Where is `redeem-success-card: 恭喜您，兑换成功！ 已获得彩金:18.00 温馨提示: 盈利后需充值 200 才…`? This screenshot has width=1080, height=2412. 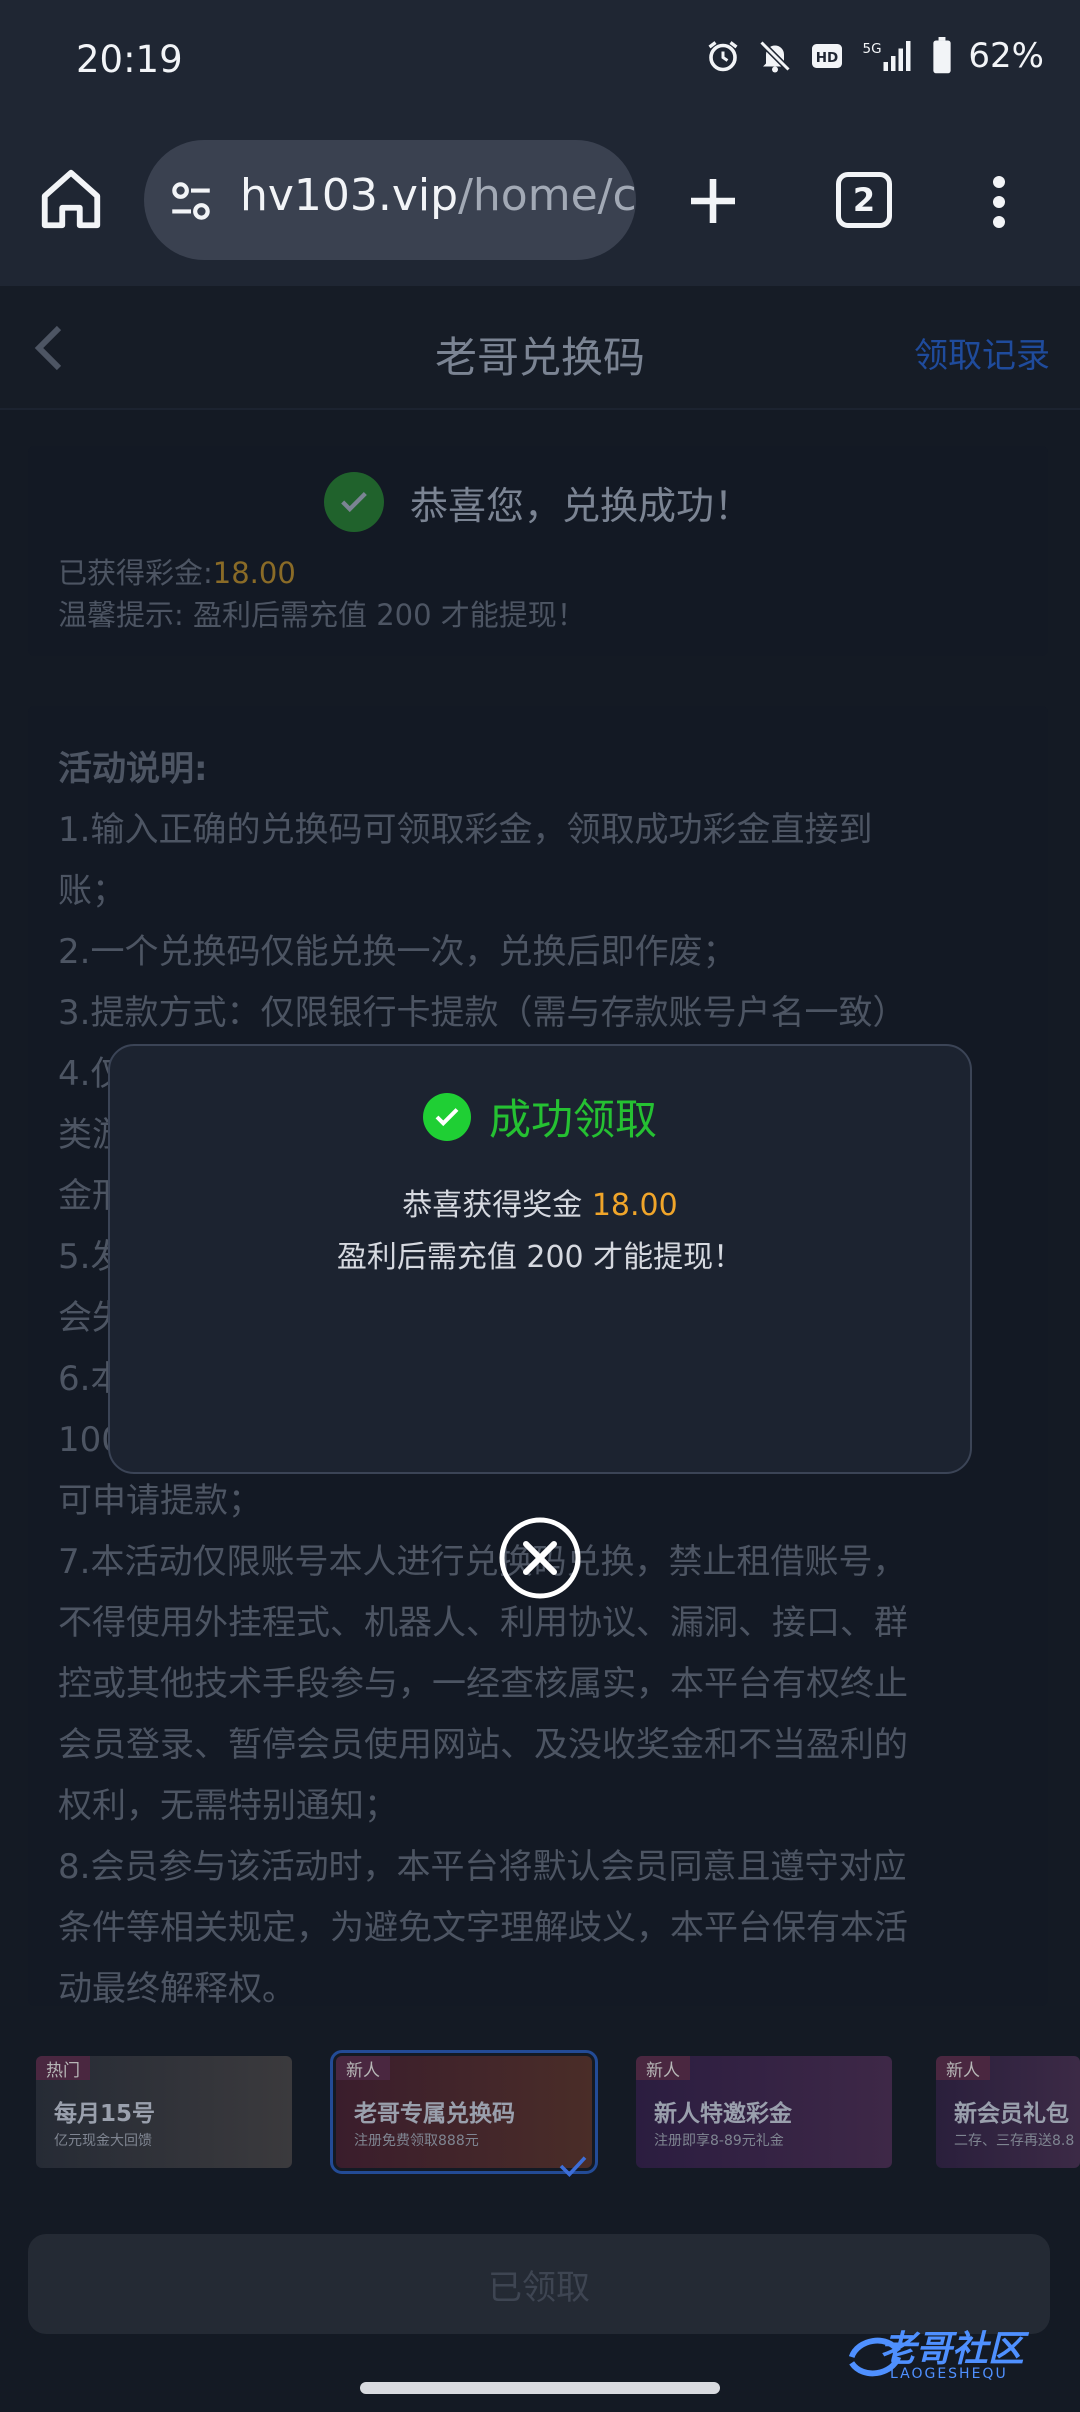 redeem-success-card: 恭喜您，兑换成功！ 已获得彩金:18.00 温馨提示: 盈利后需充值 200 才… is located at coordinates (538, 551).